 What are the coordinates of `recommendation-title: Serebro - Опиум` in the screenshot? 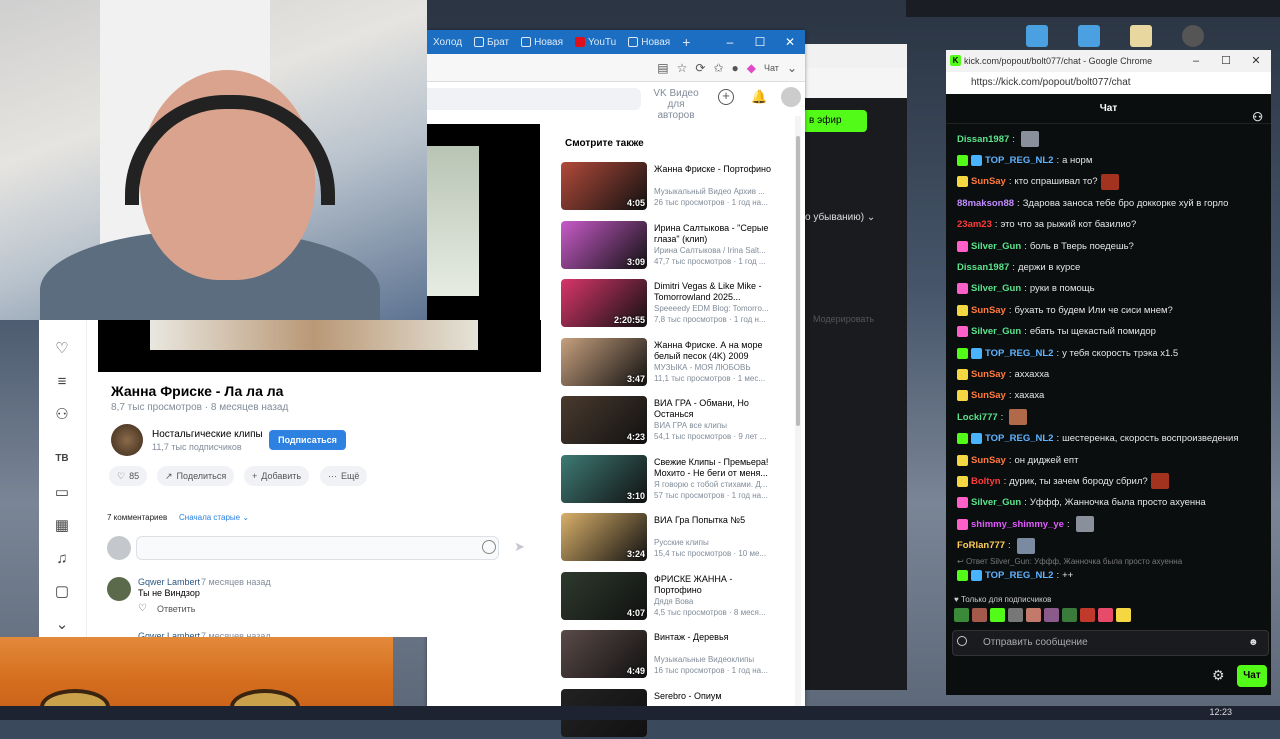 It's located at (714, 696).